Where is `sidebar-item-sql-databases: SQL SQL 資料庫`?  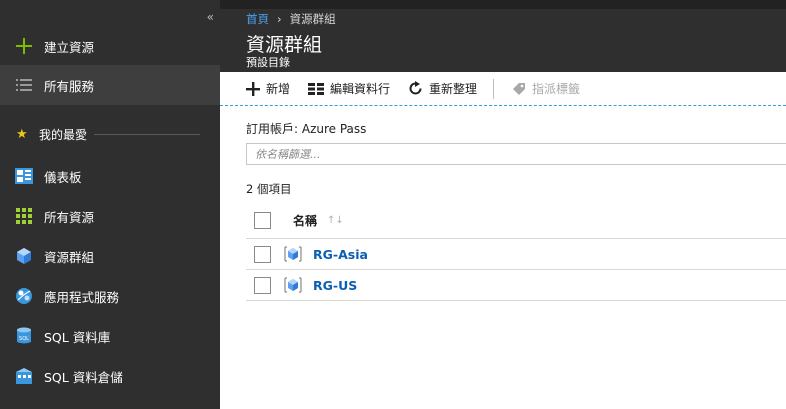 sidebar-item-sql-databases: SQL SQL 資料庫 is located at coordinates (110, 336).